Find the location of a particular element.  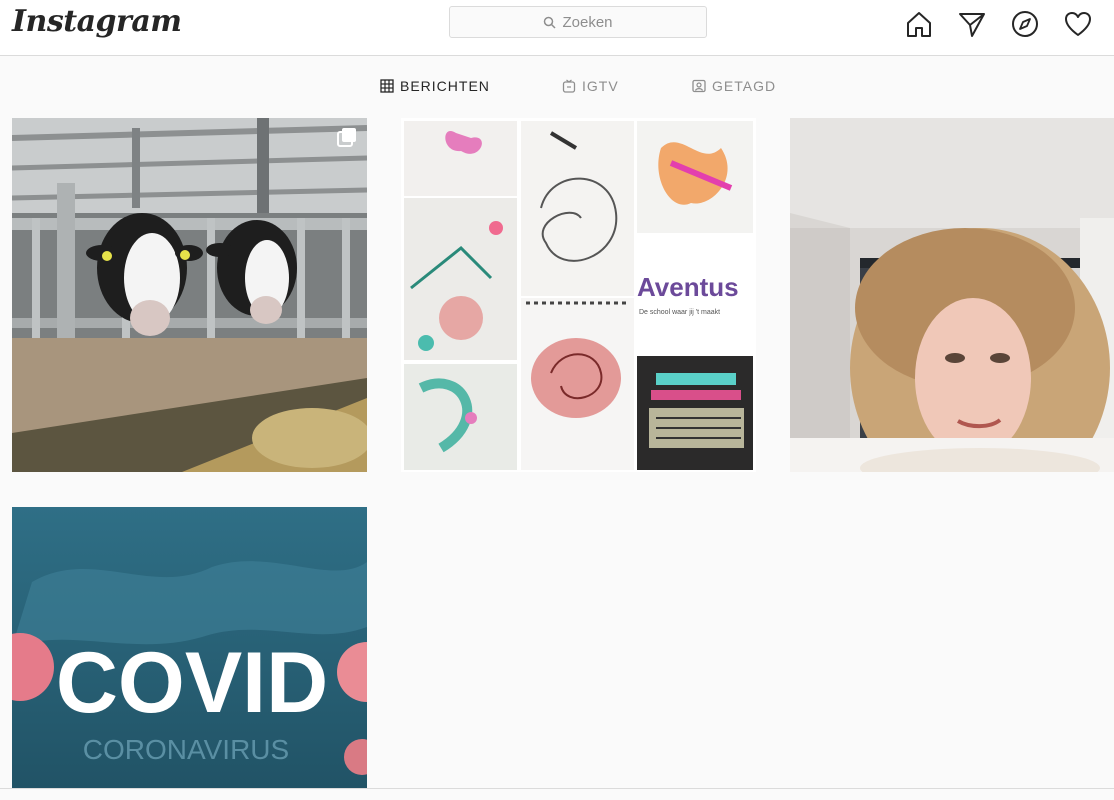

woman-video-image is located at coordinates (952, 295).